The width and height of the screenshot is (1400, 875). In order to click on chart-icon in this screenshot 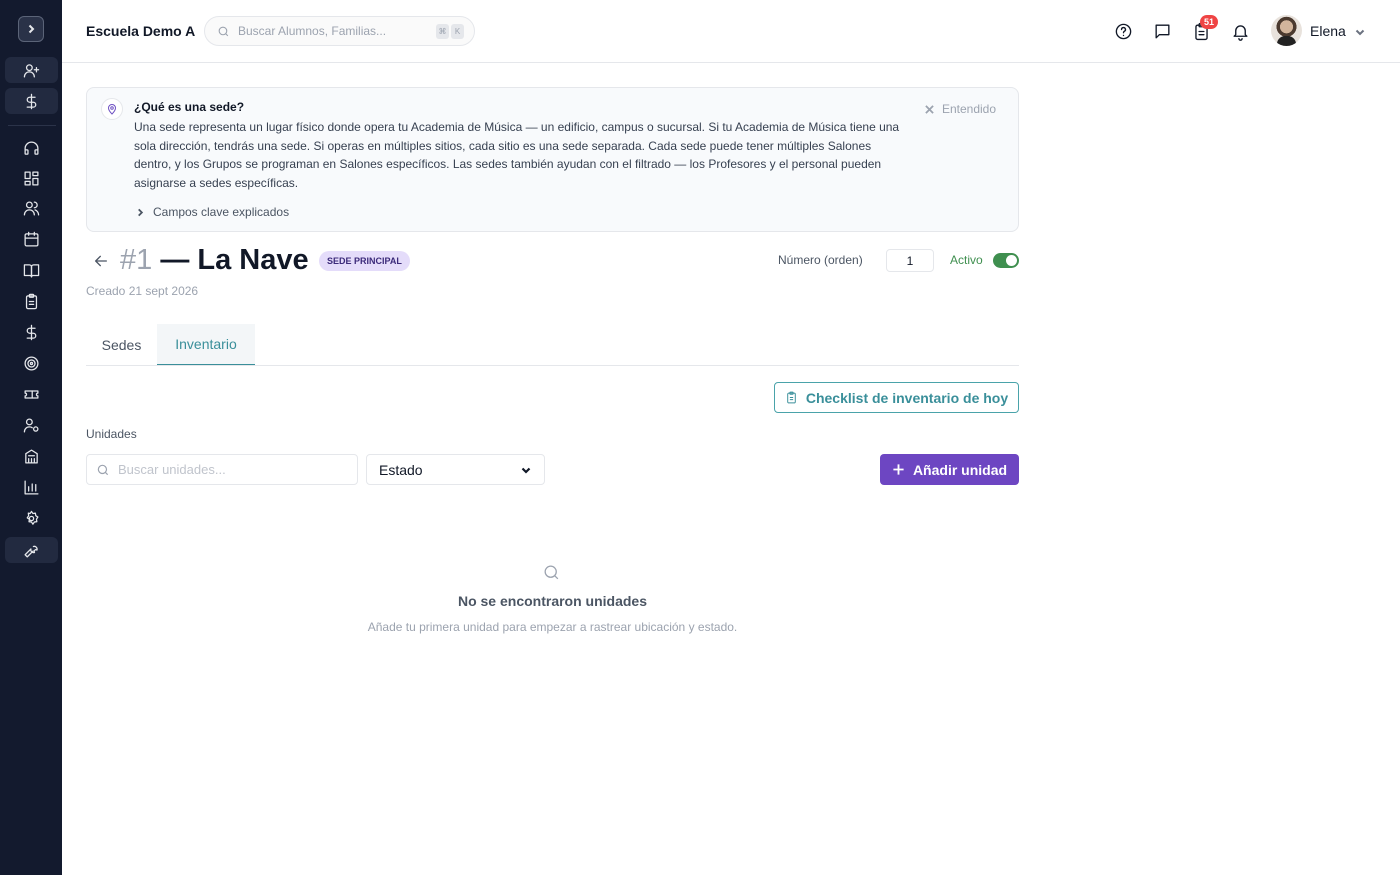, I will do `click(31, 487)`.